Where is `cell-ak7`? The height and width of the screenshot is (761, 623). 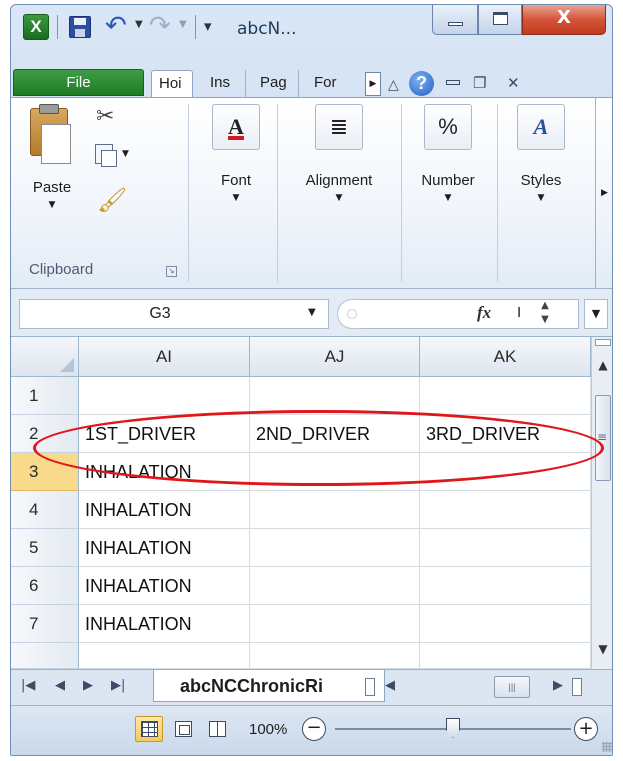 cell-ak7 is located at coordinates (505, 624).